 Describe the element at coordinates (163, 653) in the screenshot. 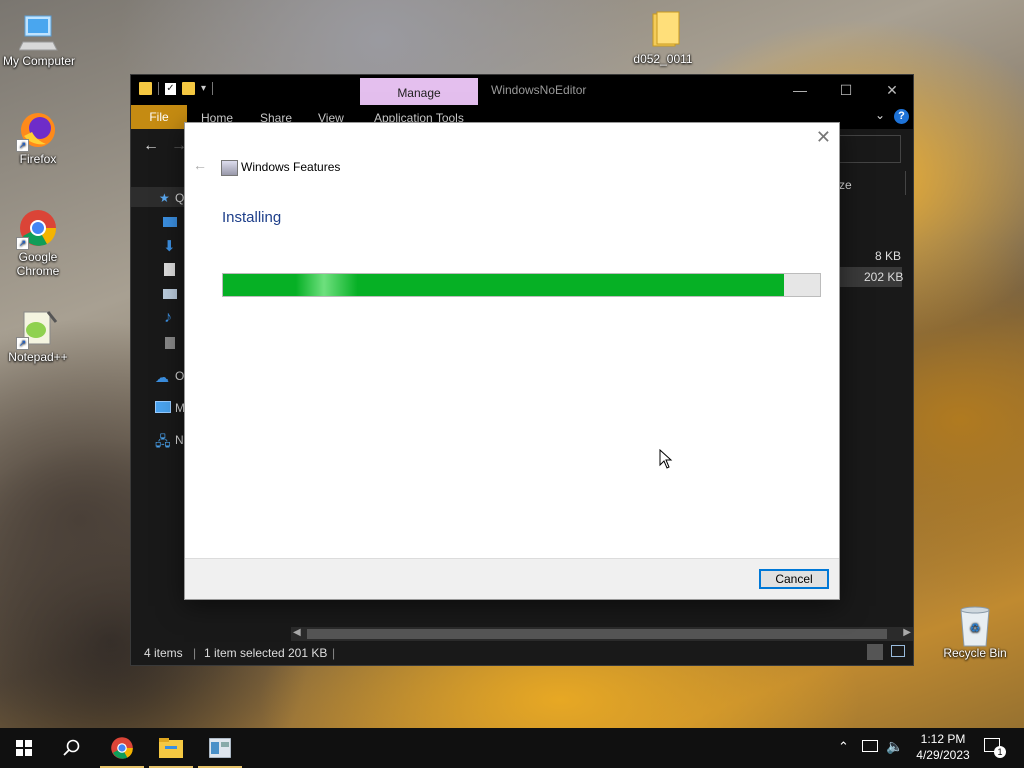

I see `item-count: 4 items` at that location.